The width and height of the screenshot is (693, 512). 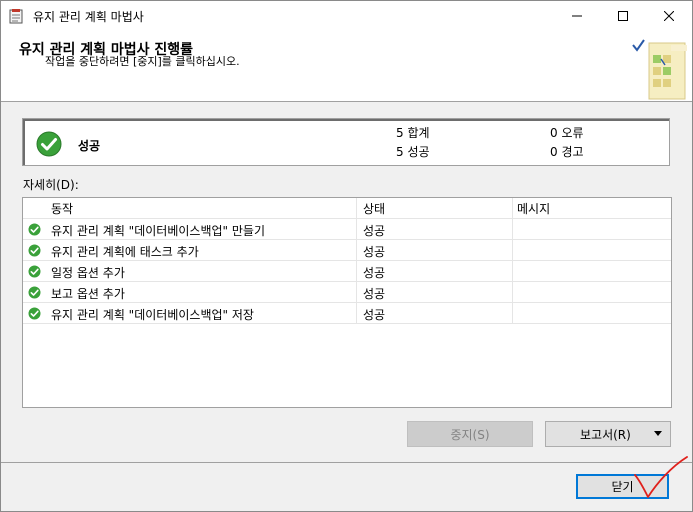 What do you see at coordinates (347, 292) in the screenshot?
I see `table-row: 보고 옵션 추가 성공` at bounding box center [347, 292].